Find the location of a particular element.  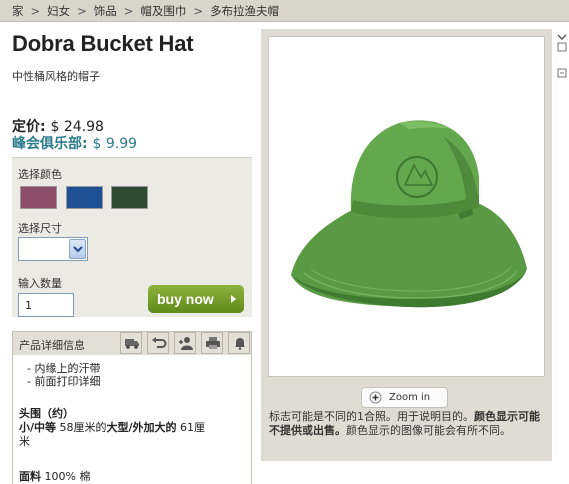

feature-list: - 内缘上的汗带 - 前面打印详细 is located at coordinates (63, 375).